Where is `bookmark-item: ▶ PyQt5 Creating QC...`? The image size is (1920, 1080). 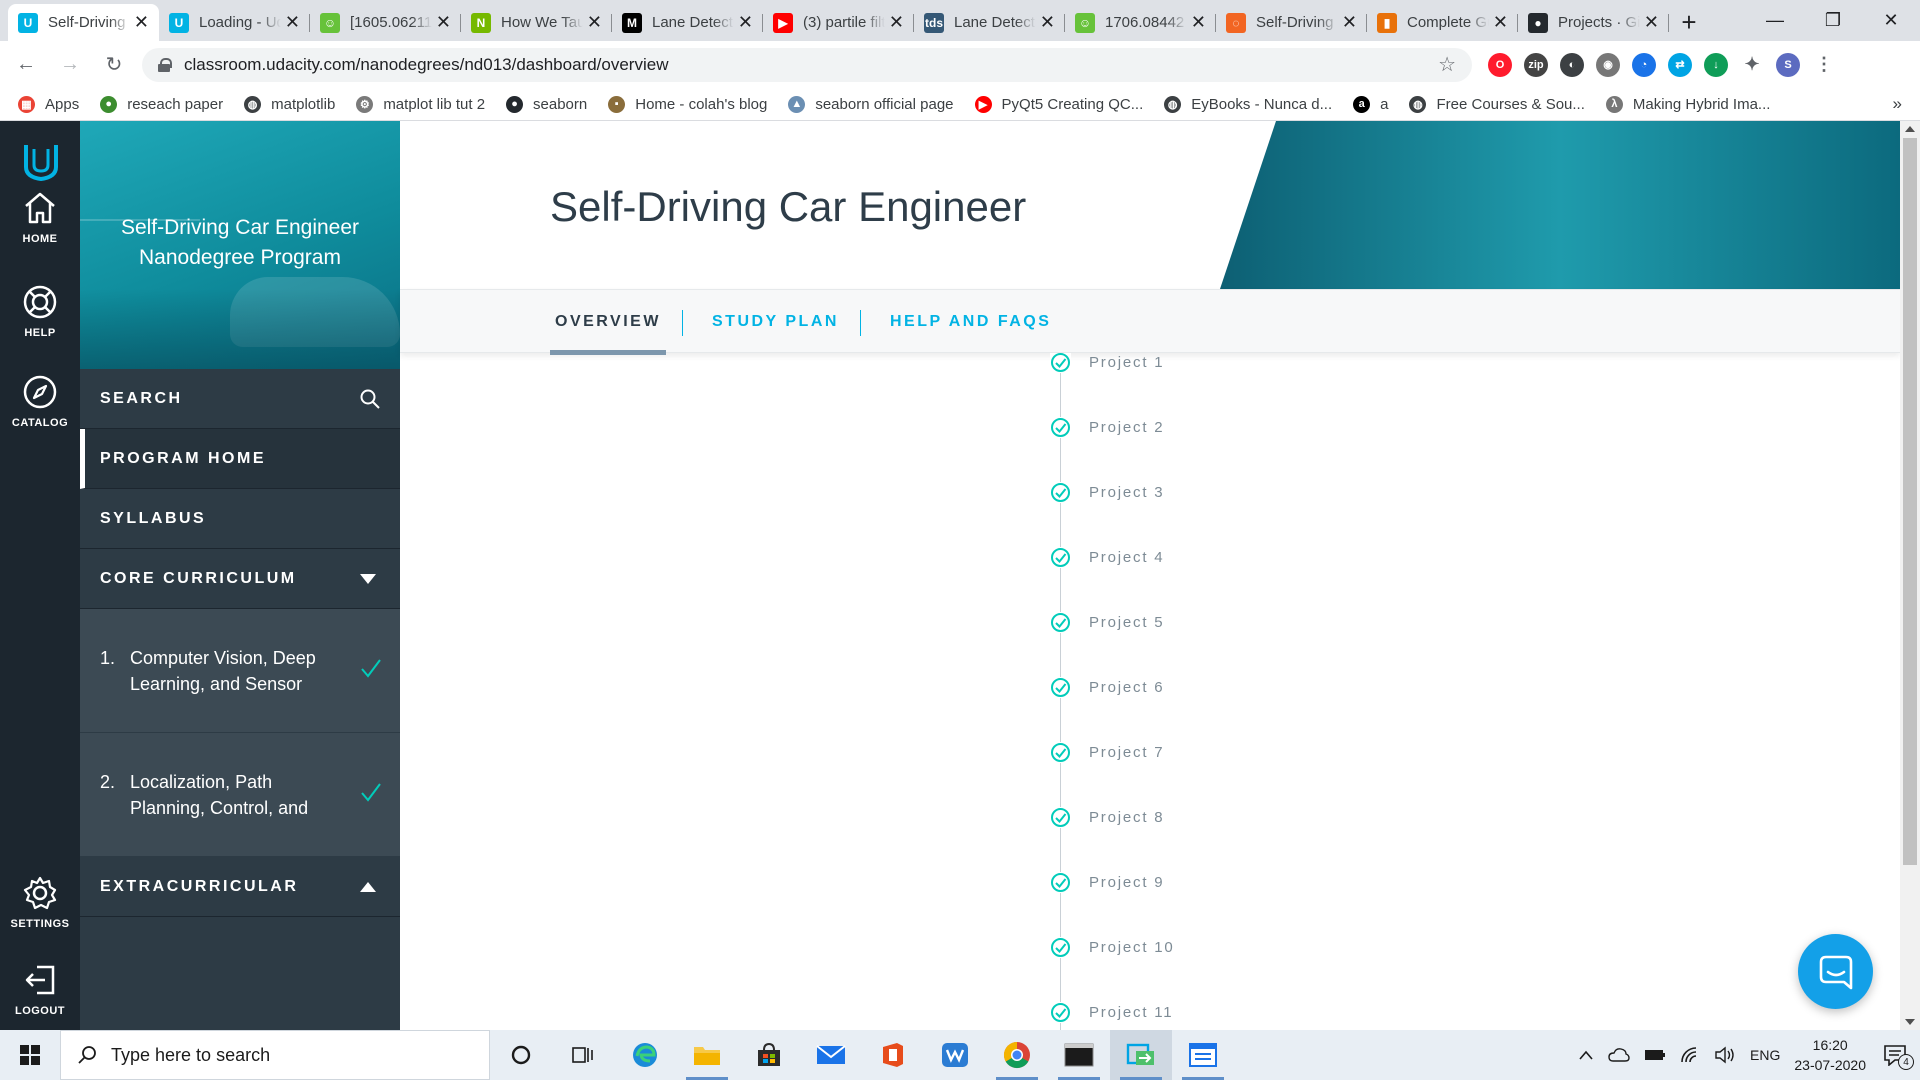 bookmark-item: ▶ PyQt5 Creating QC... is located at coordinates (1058, 104).